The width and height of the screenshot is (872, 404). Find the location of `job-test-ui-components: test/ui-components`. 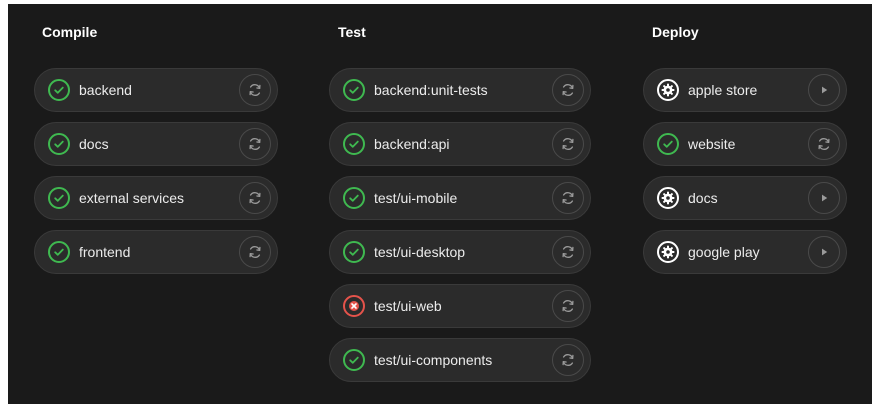

job-test-ui-components: test/ui-components is located at coordinates (460, 360).